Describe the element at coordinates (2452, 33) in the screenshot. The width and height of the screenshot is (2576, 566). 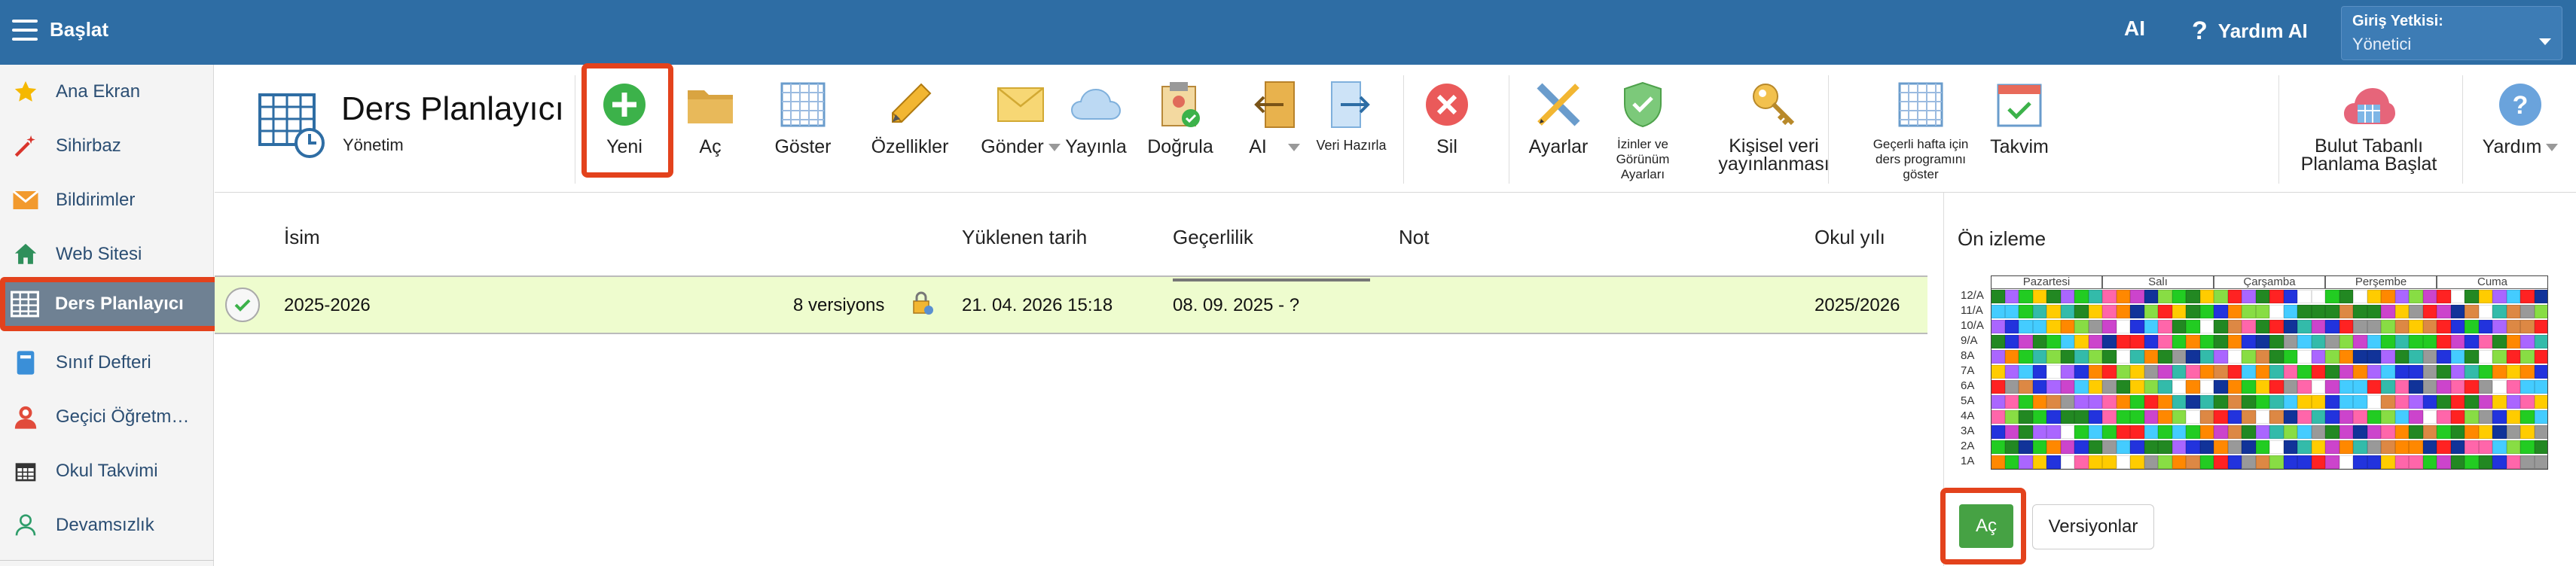
I see `login-role-select: Giriş Yetkisi: Yönetici` at that location.